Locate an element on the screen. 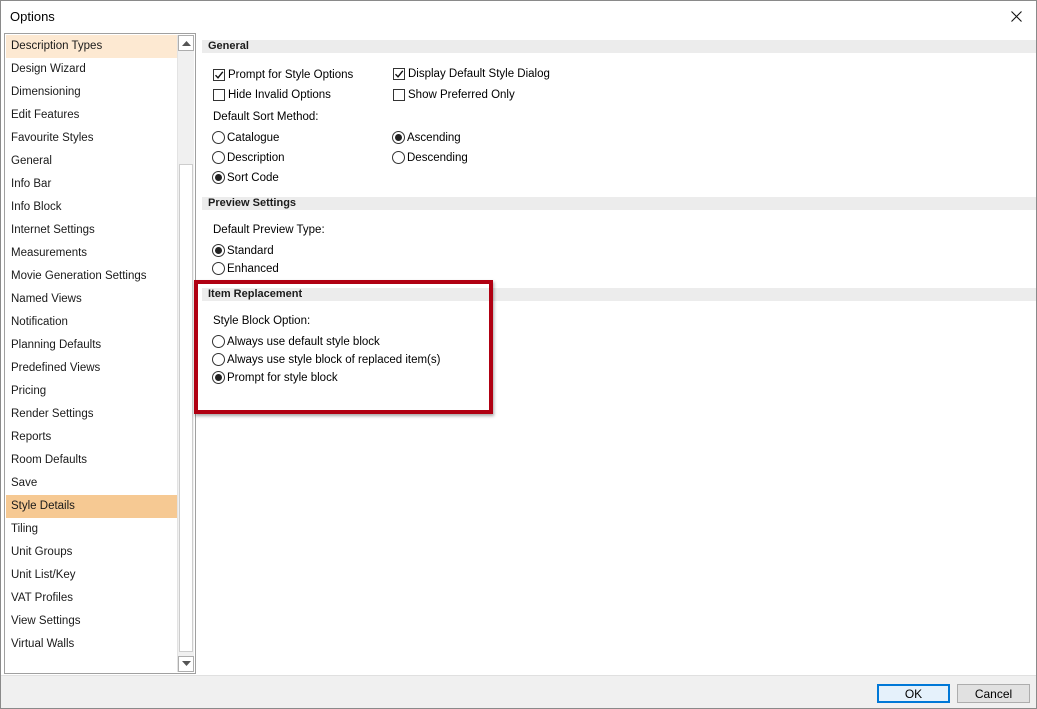 The width and height of the screenshot is (1037, 709). sidebar-item: Tiling is located at coordinates (91, 529).